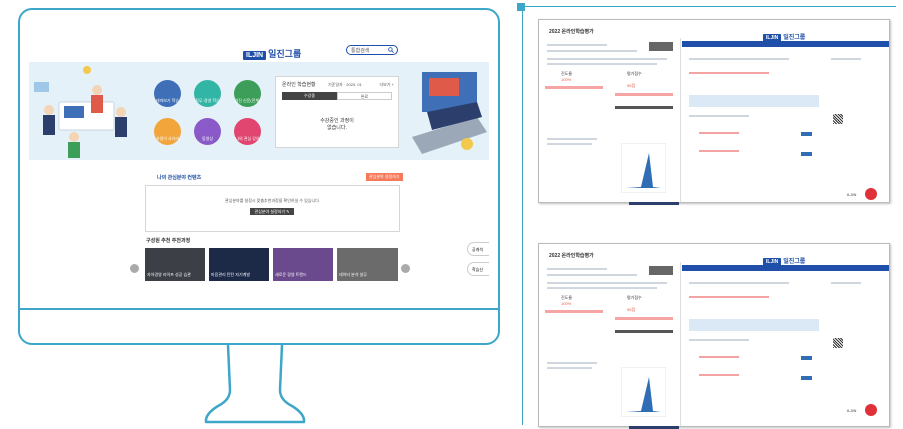 The image size is (903, 429). I want to click on menu-my-interest: 나의 관심 강의, so click(247, 131).